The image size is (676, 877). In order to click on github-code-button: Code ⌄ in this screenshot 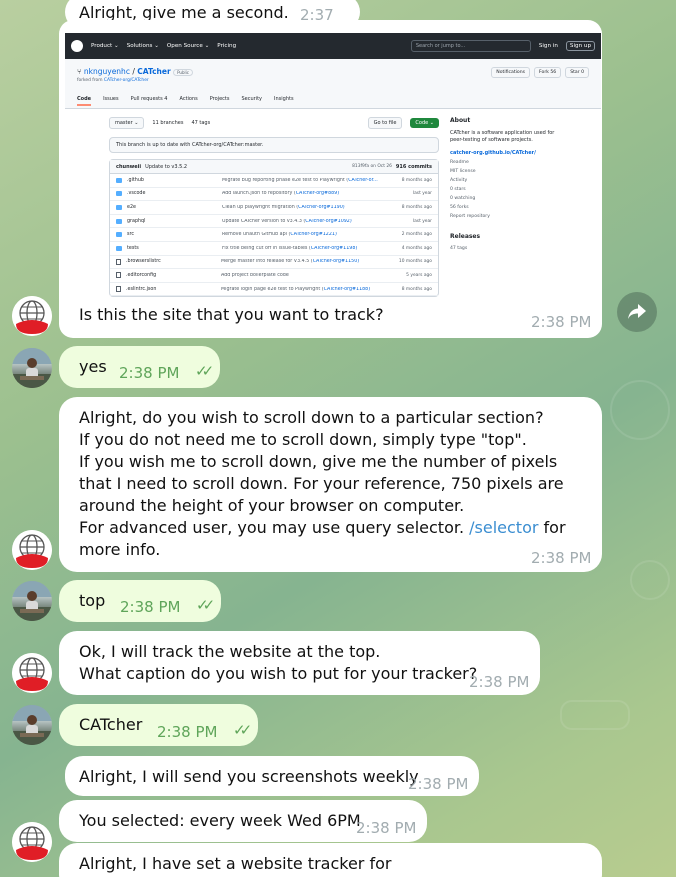, I will do `click(424, 123)`.